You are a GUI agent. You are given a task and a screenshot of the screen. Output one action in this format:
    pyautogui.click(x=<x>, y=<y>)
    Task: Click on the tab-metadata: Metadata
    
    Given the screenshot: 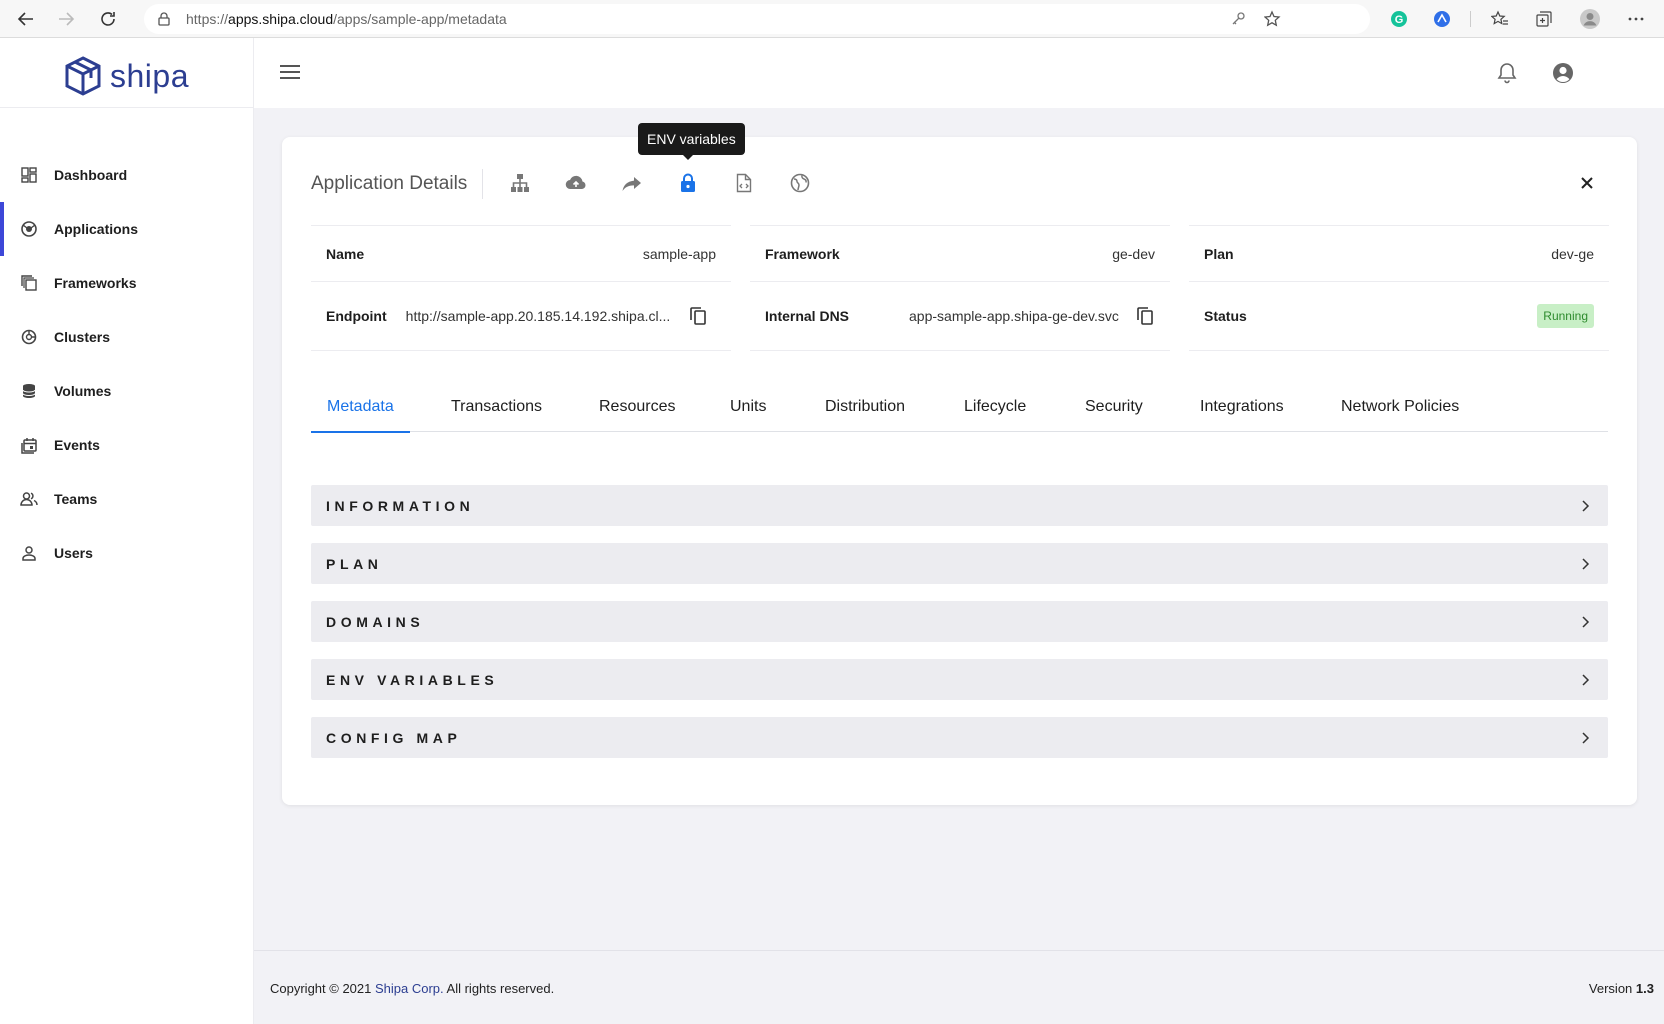 What is the action you would take?
    pyautogui.click(x=360, y=407)
    